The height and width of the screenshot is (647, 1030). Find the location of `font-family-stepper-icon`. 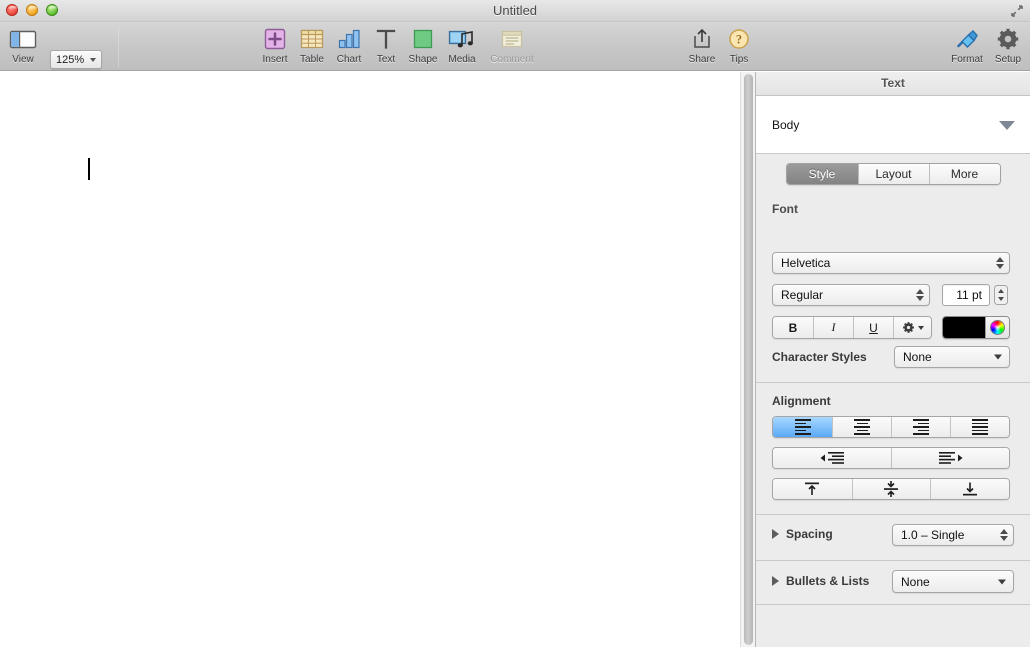

font-family-stepper-icon is located at coordinates (1000, 263).